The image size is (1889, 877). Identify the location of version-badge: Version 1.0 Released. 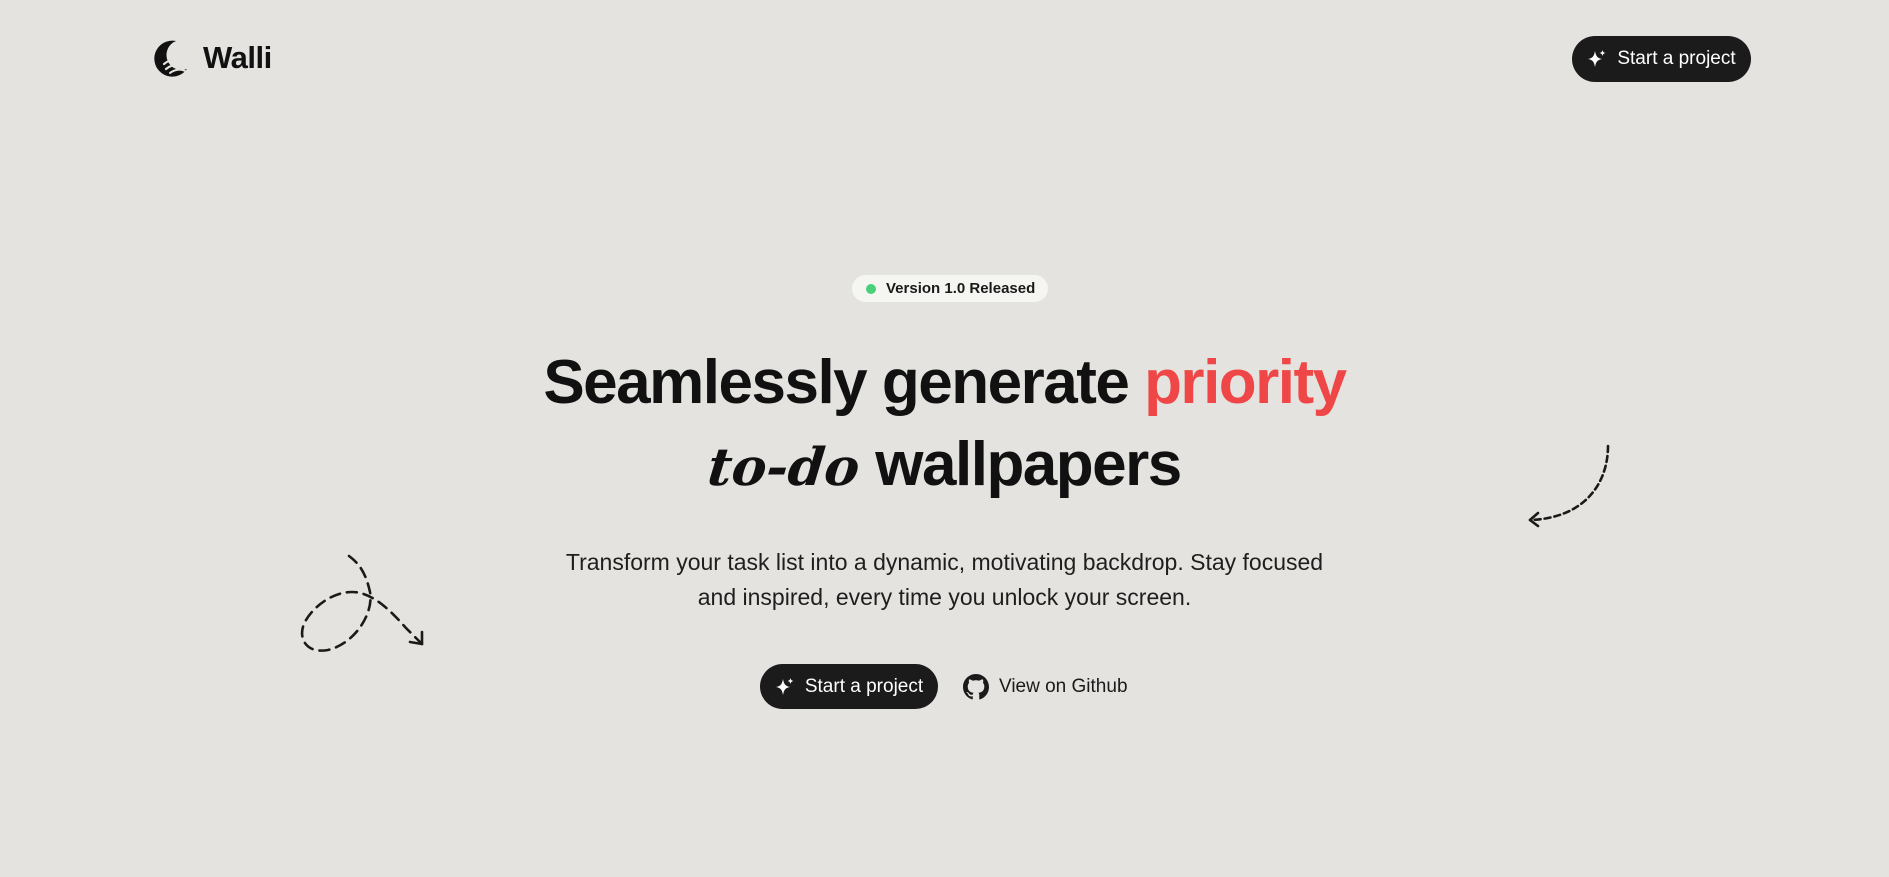
(950, 288).